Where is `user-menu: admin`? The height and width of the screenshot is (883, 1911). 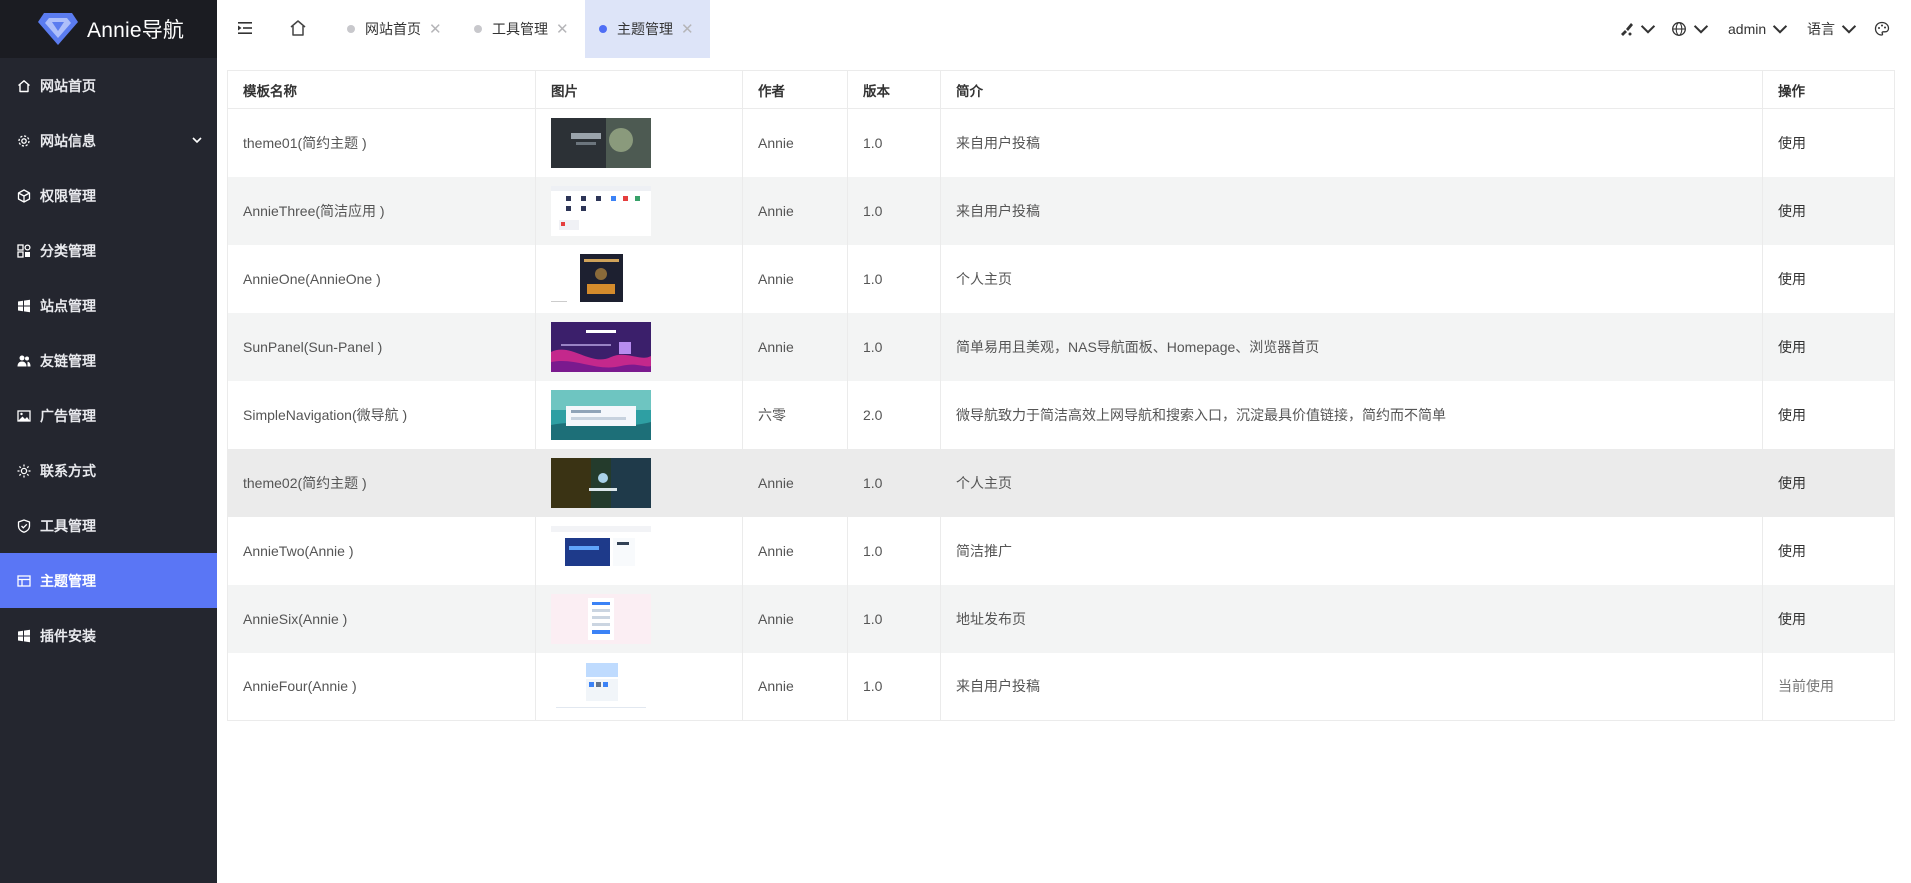
user-menu: admin is located at coordinates (1758, 29).